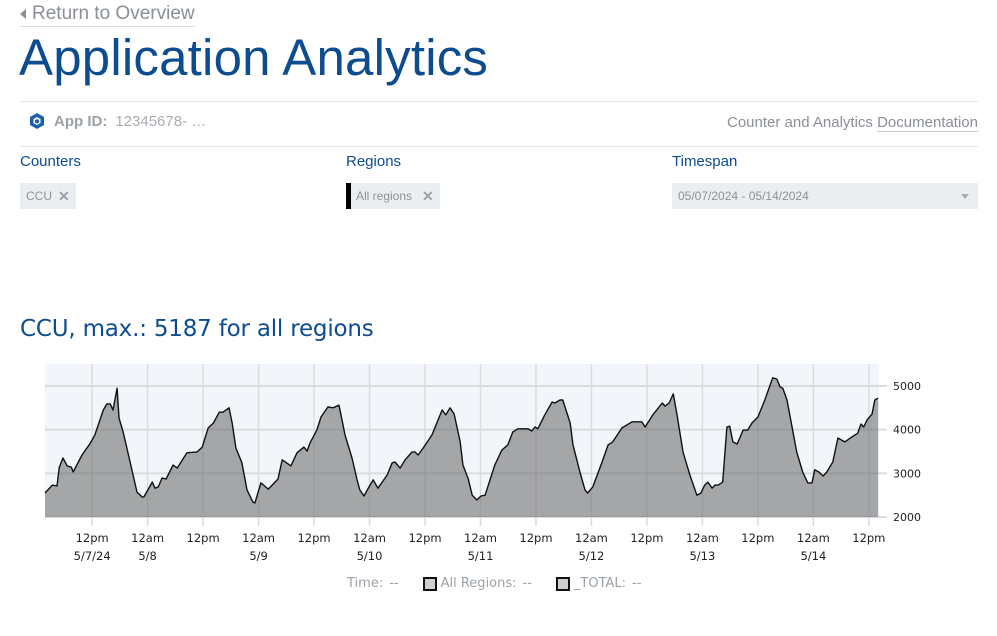 The width and height of the screenshot is (997, 636). I want to click on y-tick-label: 2000, so click(907, 517).